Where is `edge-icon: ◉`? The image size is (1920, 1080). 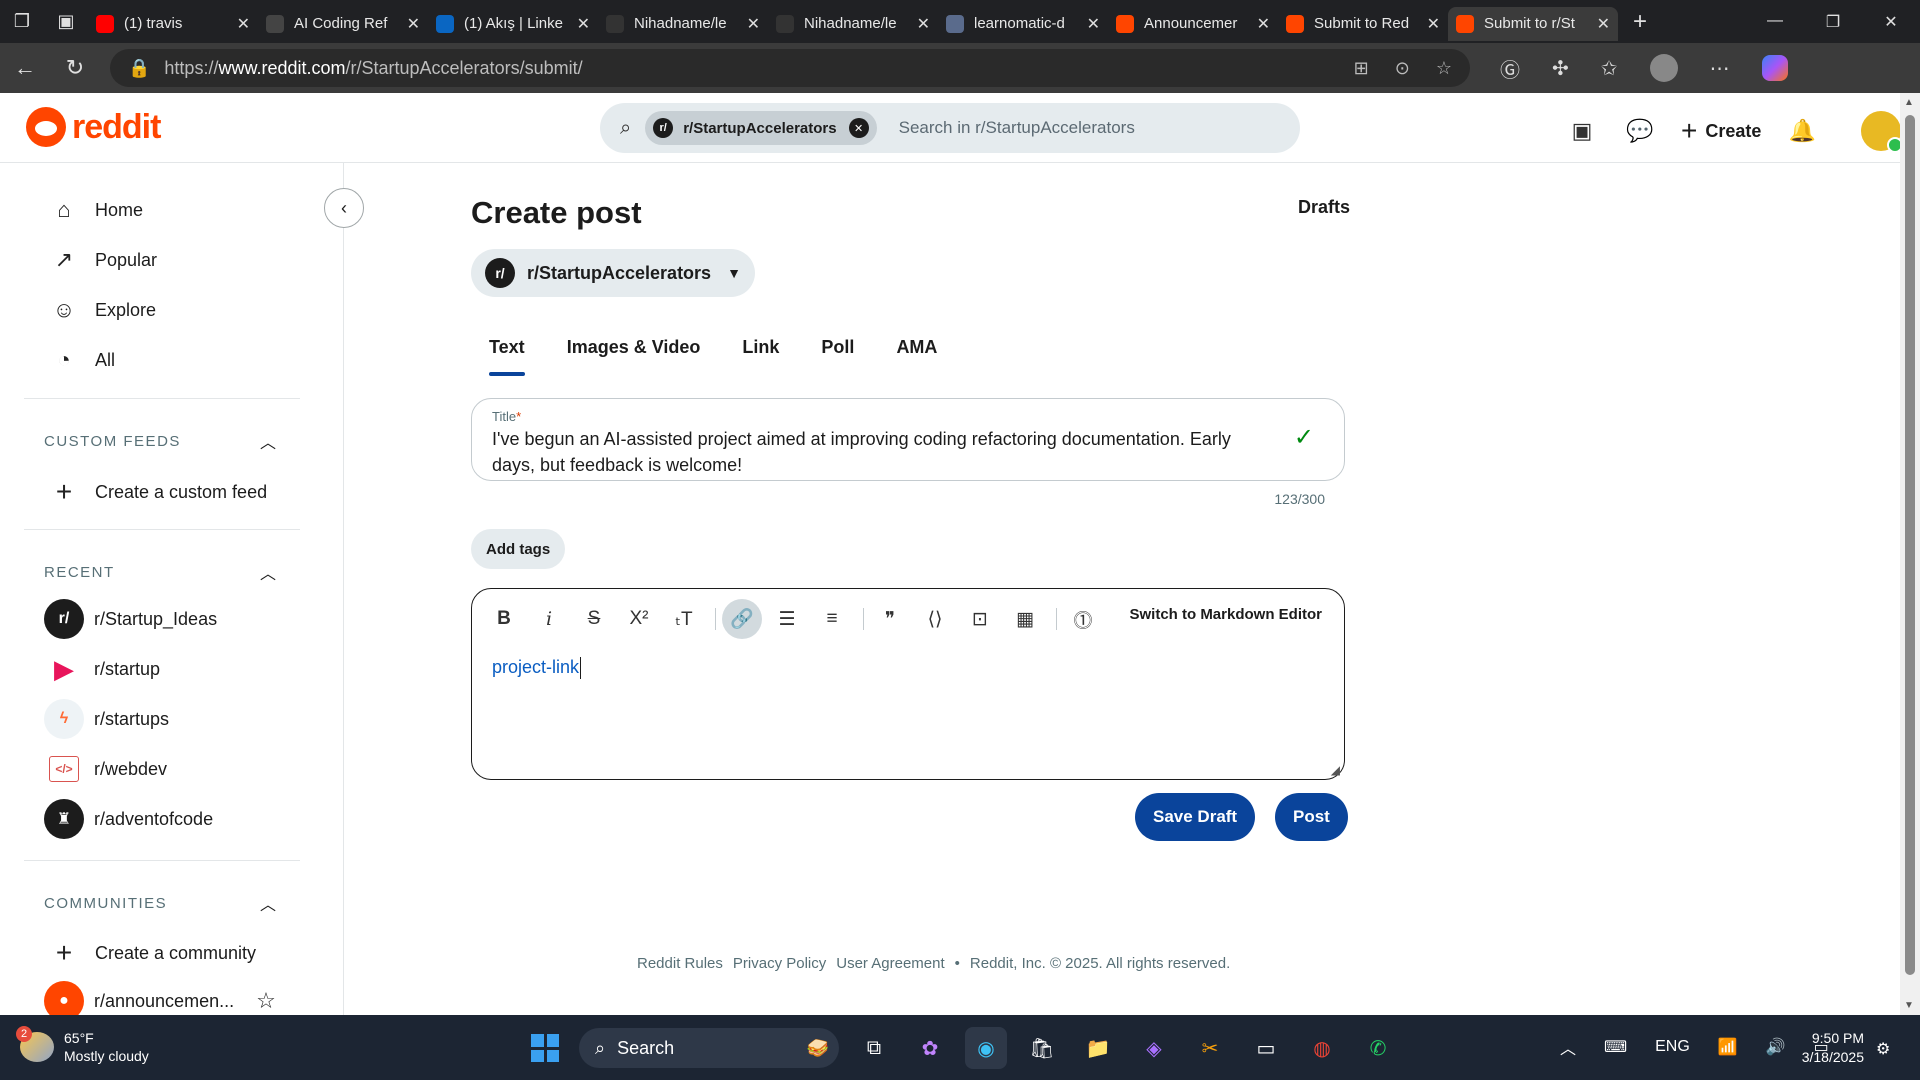 edge-icon: ◉ is located at coordinates (986, 1048).